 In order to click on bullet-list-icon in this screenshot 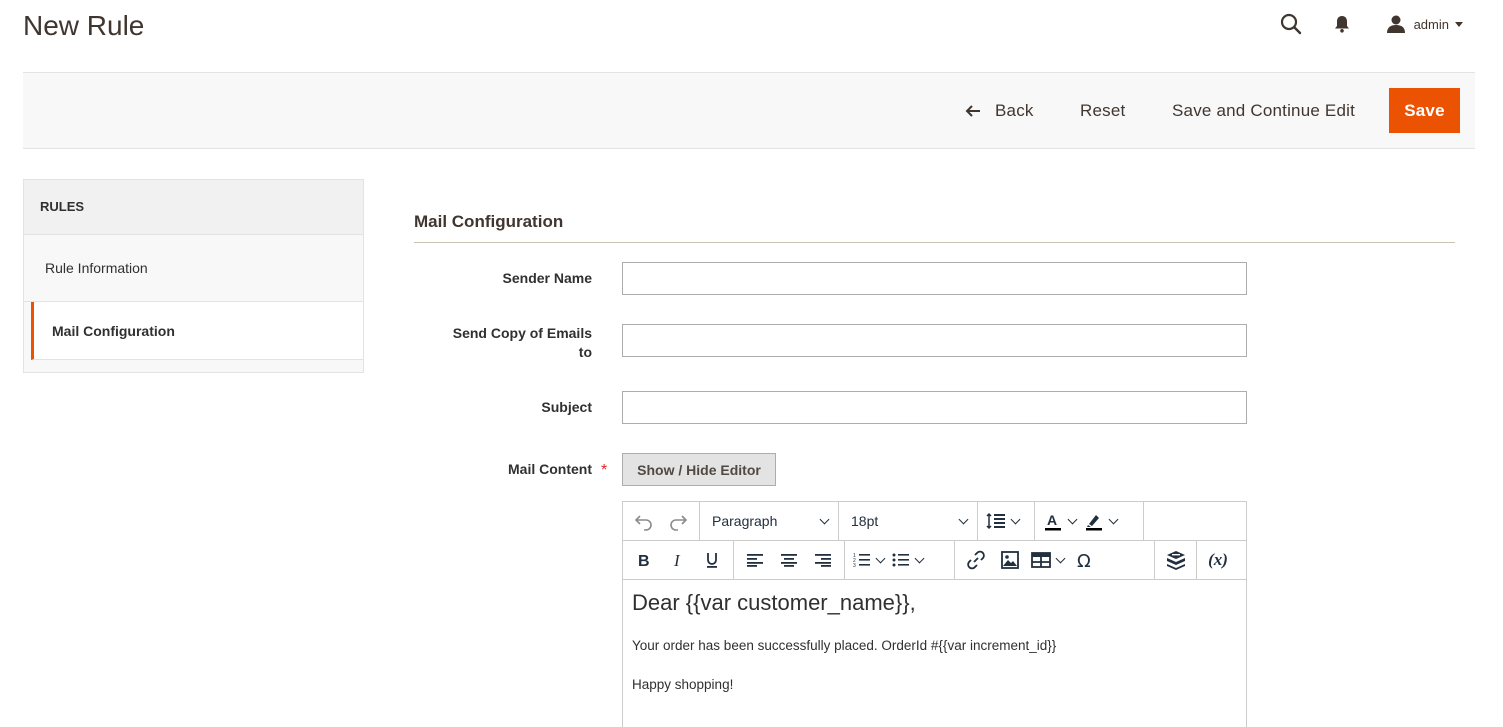, I will do `click(900, 560)`.